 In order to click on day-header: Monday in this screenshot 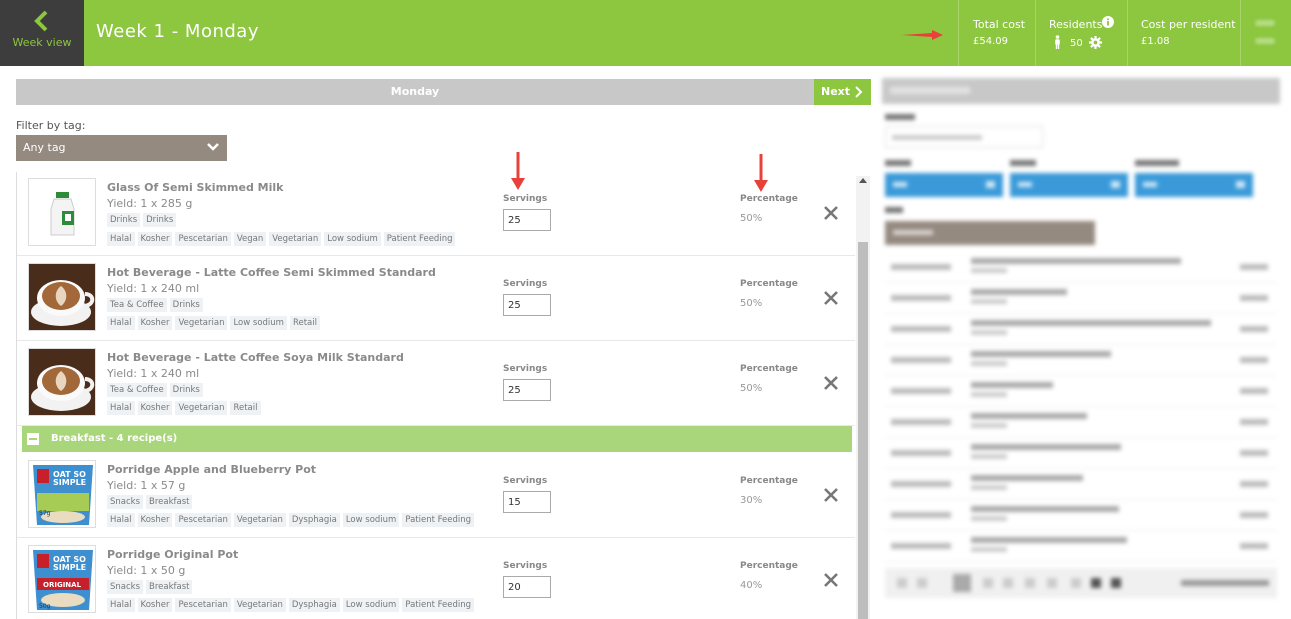, I will do `click(415, 92)`.